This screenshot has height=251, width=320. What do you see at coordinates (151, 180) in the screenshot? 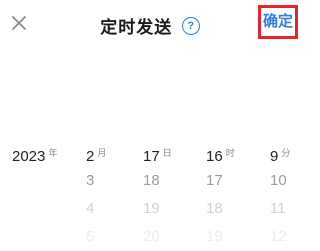
I see `day-option: 18` at bounding box center [151, 180].